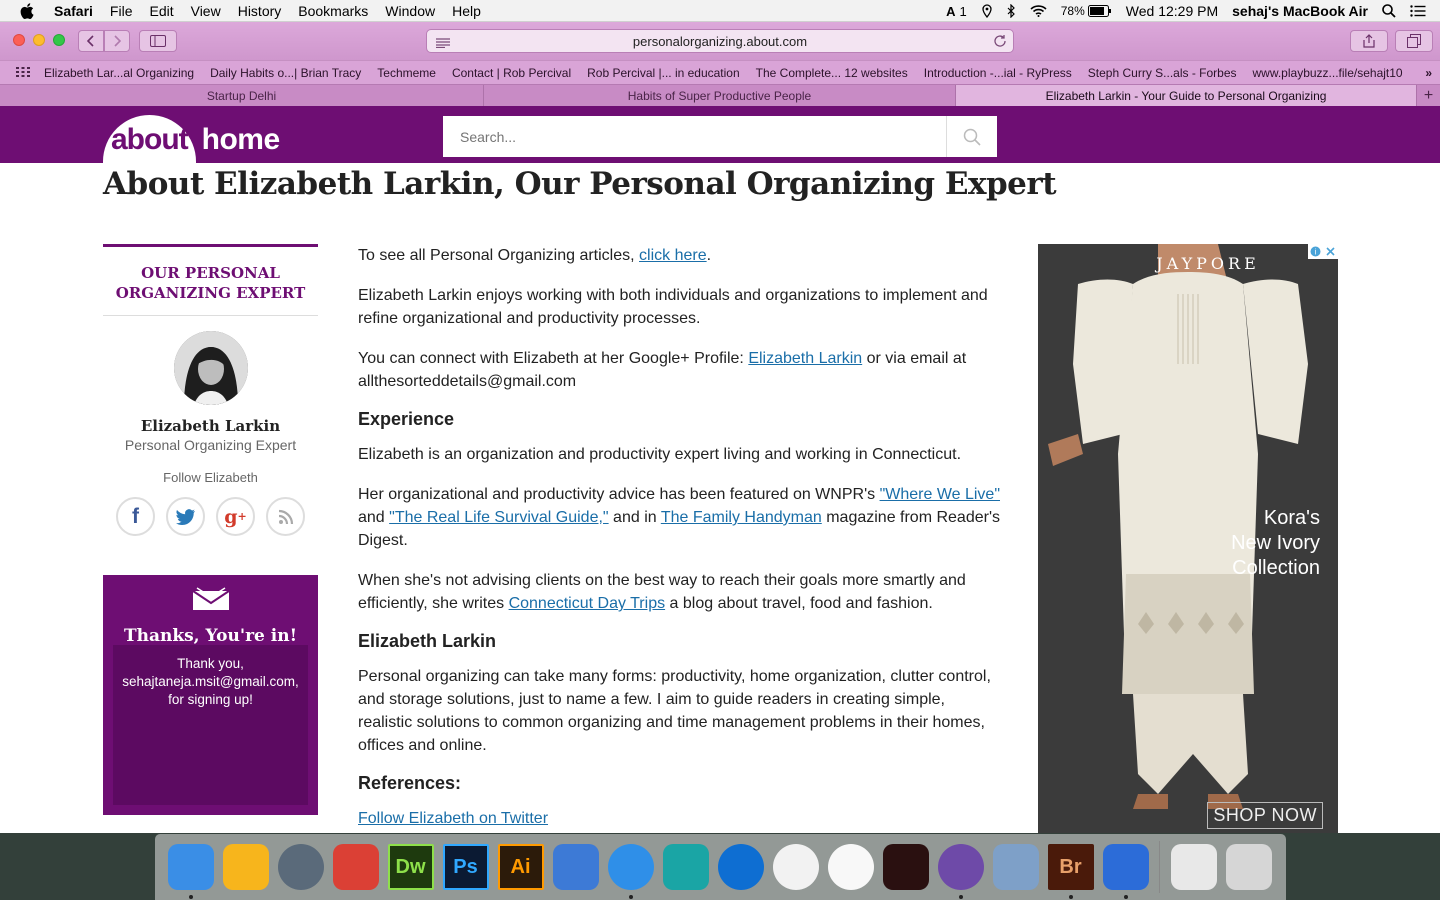 The image size is (1440, 900). What do you see at coordinates (971, 136) in the screenshot?
I see `search-button` at bounding box center [971, 136].